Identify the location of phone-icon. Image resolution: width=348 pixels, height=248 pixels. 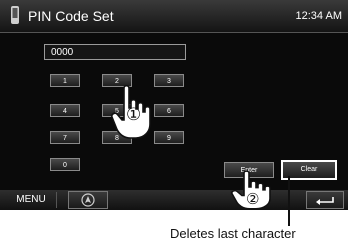
(15, 15).